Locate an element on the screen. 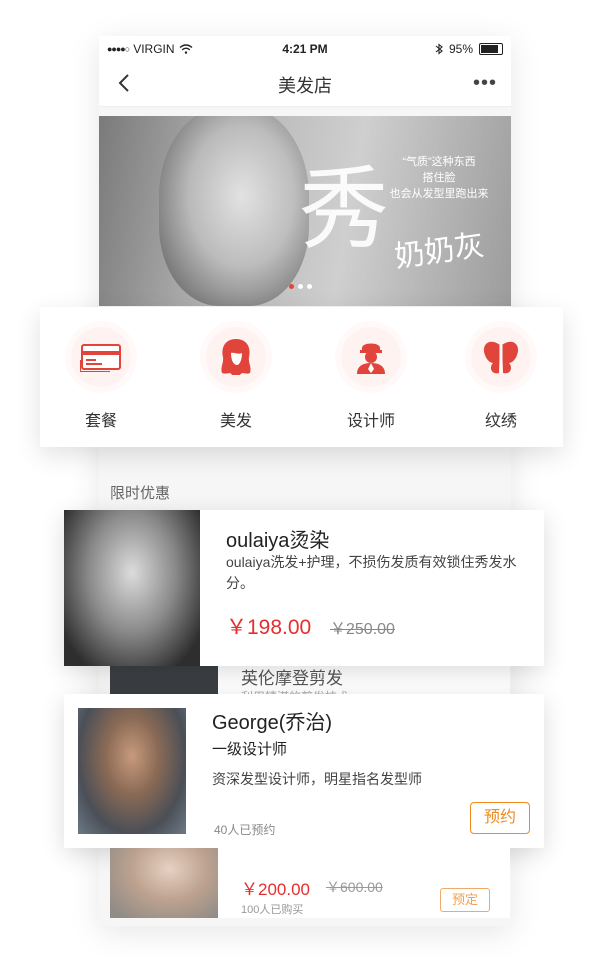 This screenshot has height=979, width=604. category-label: 美发 is located at coordinates (235, 421).